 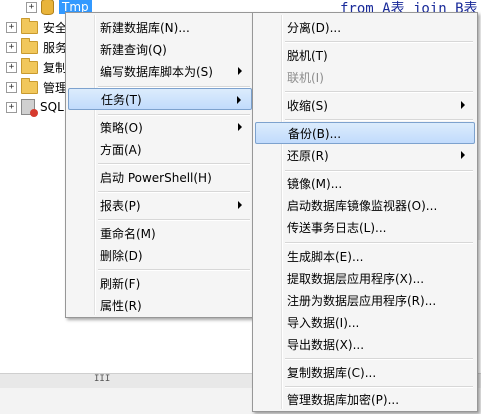 What do you see at coordinates (160, 305) in the screenshot?
I see `menu-item-properties: 属性(R)` at bounding box center [160, 305].